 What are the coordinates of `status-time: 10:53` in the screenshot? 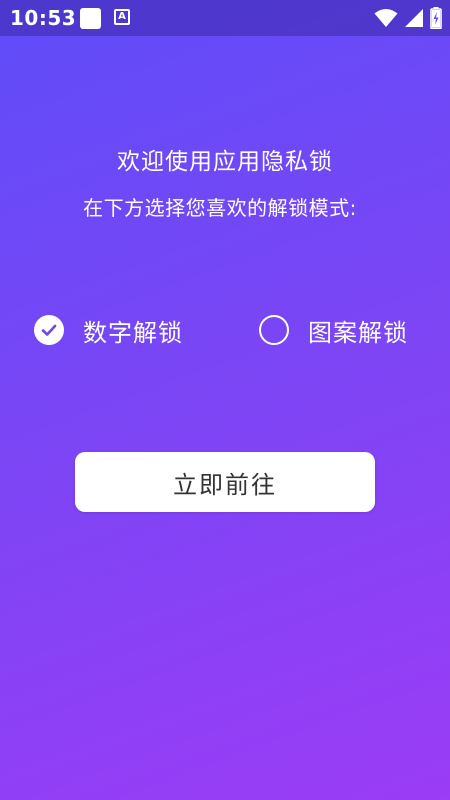 It's located at (43, 18).